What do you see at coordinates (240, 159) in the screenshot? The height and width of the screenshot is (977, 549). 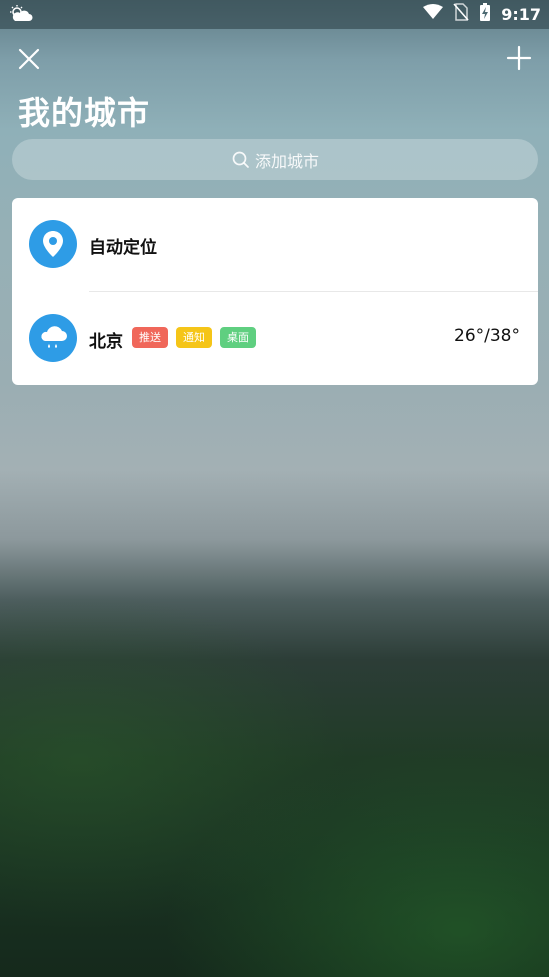 I see `search-icon` at bounding box center [240, 159].